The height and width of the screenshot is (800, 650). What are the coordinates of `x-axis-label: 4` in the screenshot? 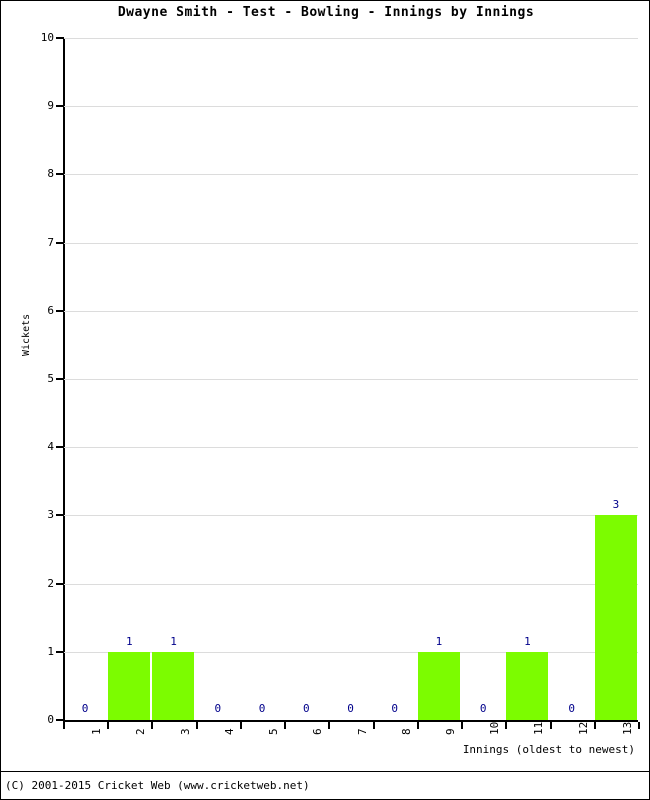 It's located at (229, 731).